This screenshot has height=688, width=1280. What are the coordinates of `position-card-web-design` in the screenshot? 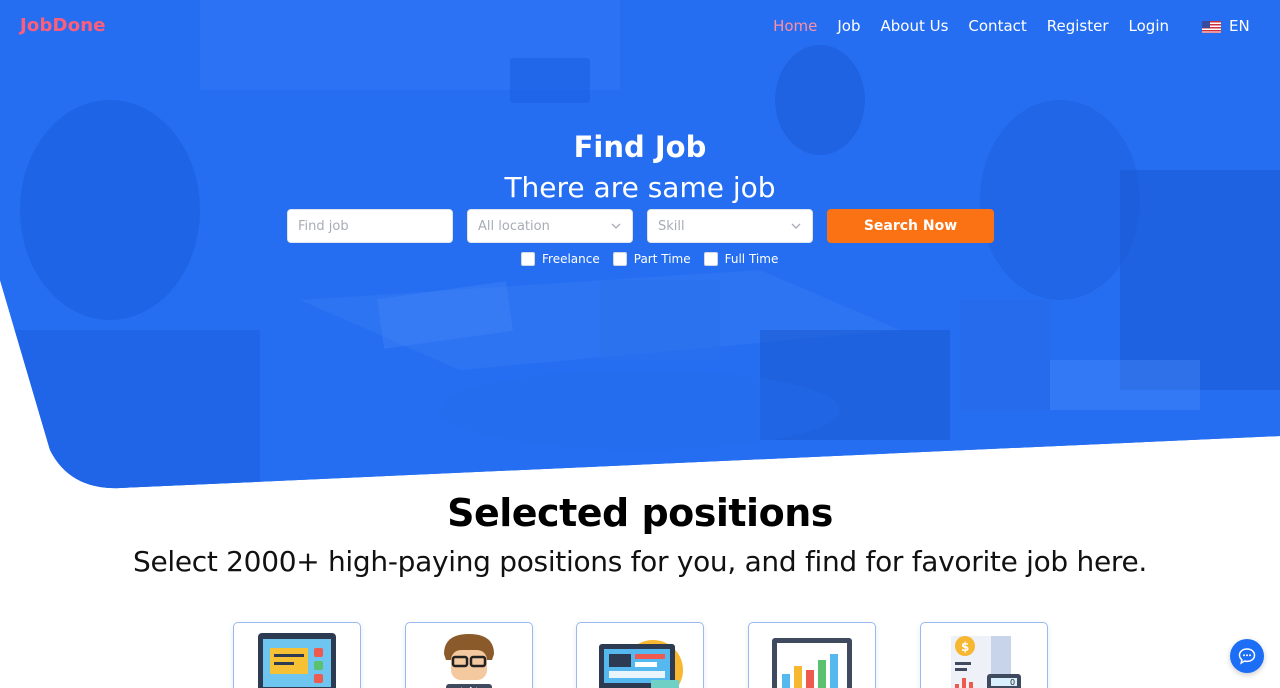 It's located at (297, 655).